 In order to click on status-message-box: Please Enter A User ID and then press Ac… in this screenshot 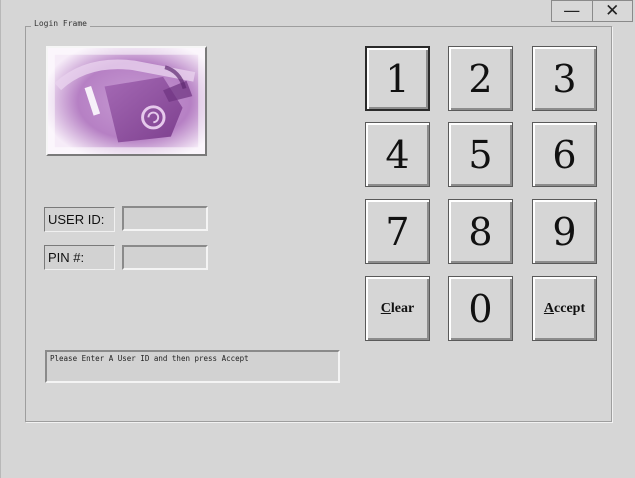, I will do `click(192, 366)`.